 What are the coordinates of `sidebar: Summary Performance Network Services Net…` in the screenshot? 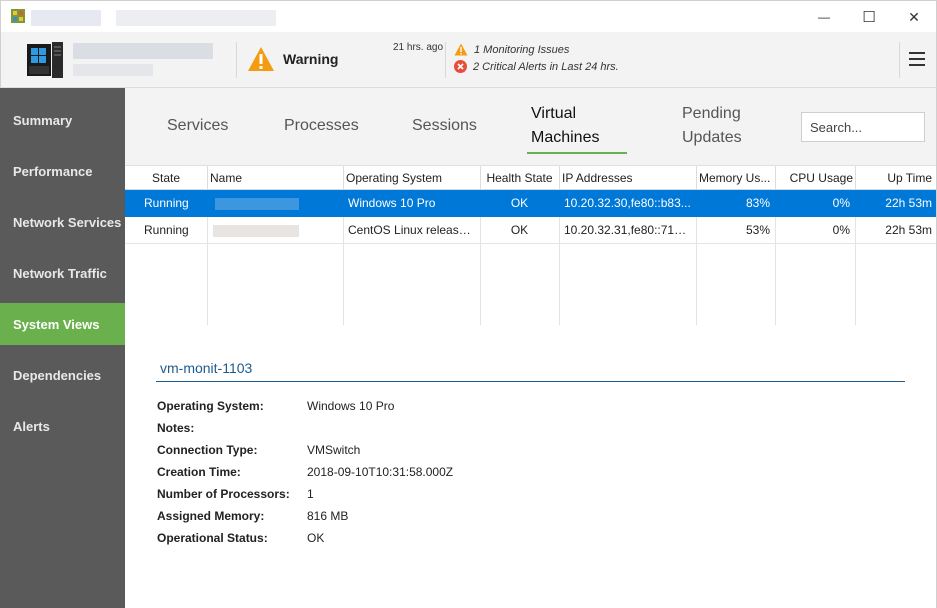 It's located at (66, 348).